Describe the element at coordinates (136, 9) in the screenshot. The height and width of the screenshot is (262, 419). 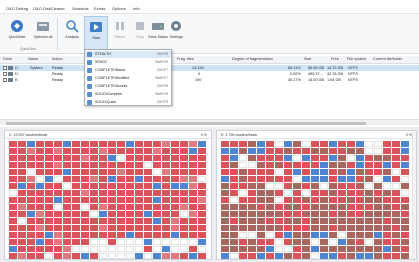
I see `tab-info: Info` at that location.